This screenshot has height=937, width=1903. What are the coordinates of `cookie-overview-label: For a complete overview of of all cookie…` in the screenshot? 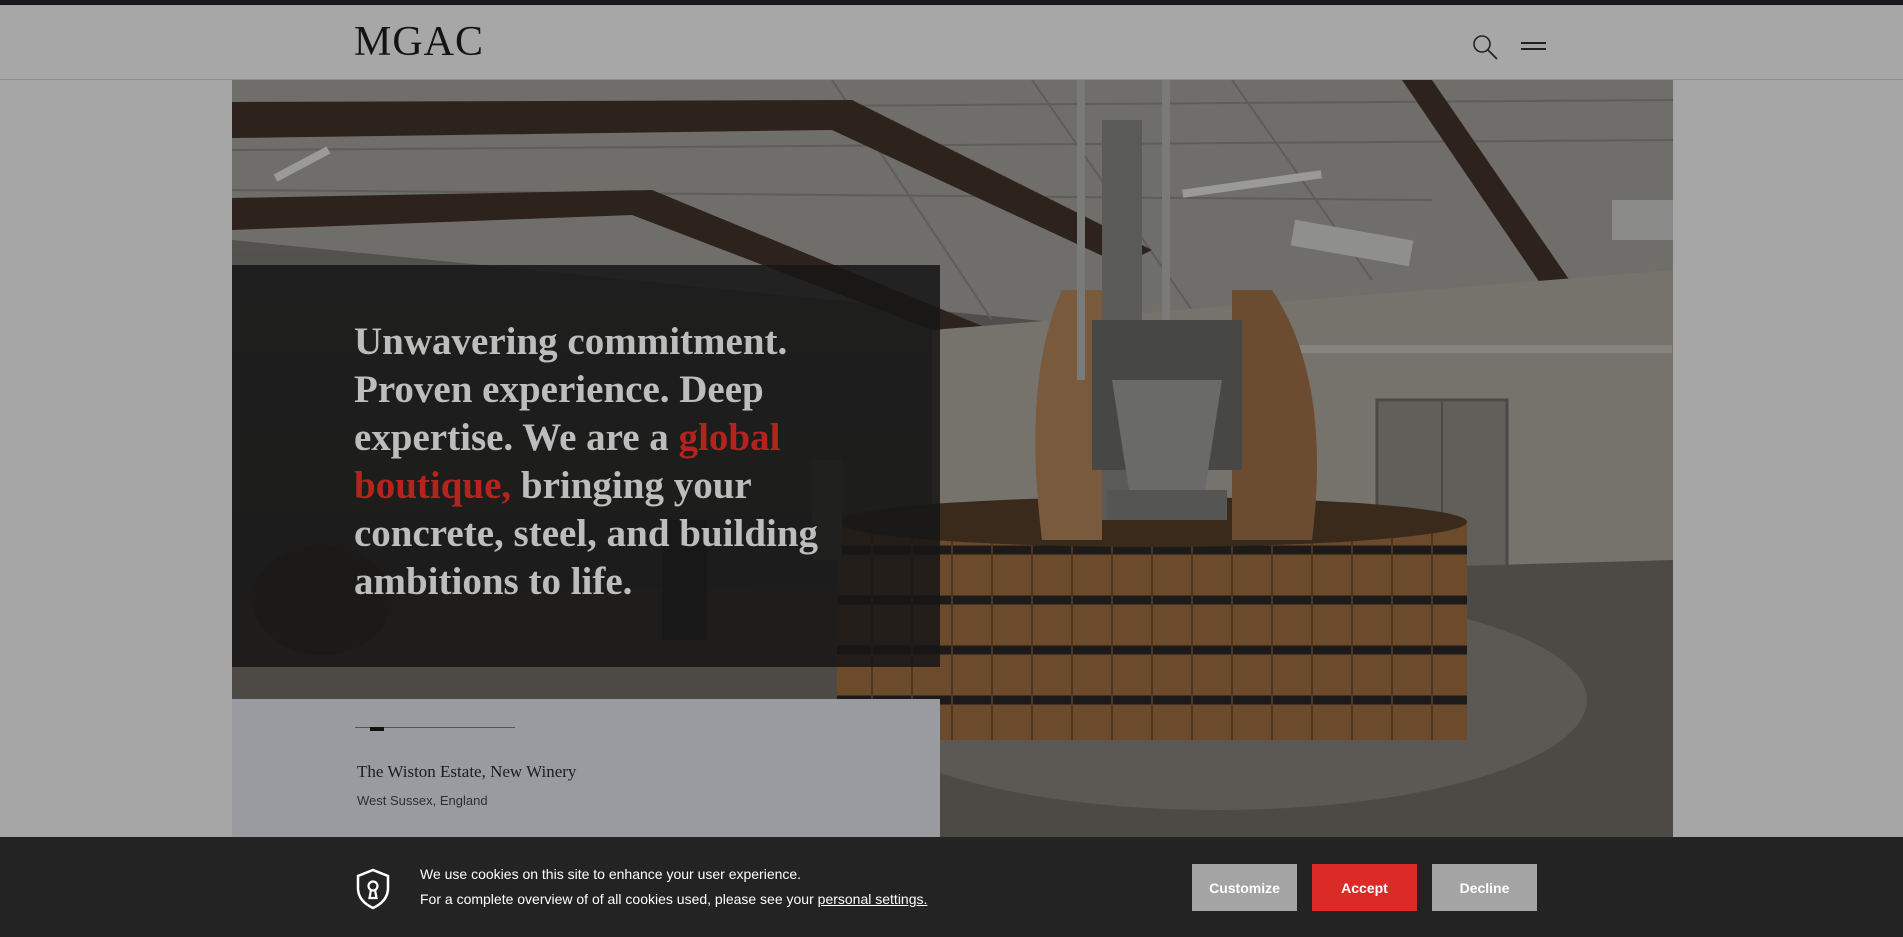 It's located at (619, 899).